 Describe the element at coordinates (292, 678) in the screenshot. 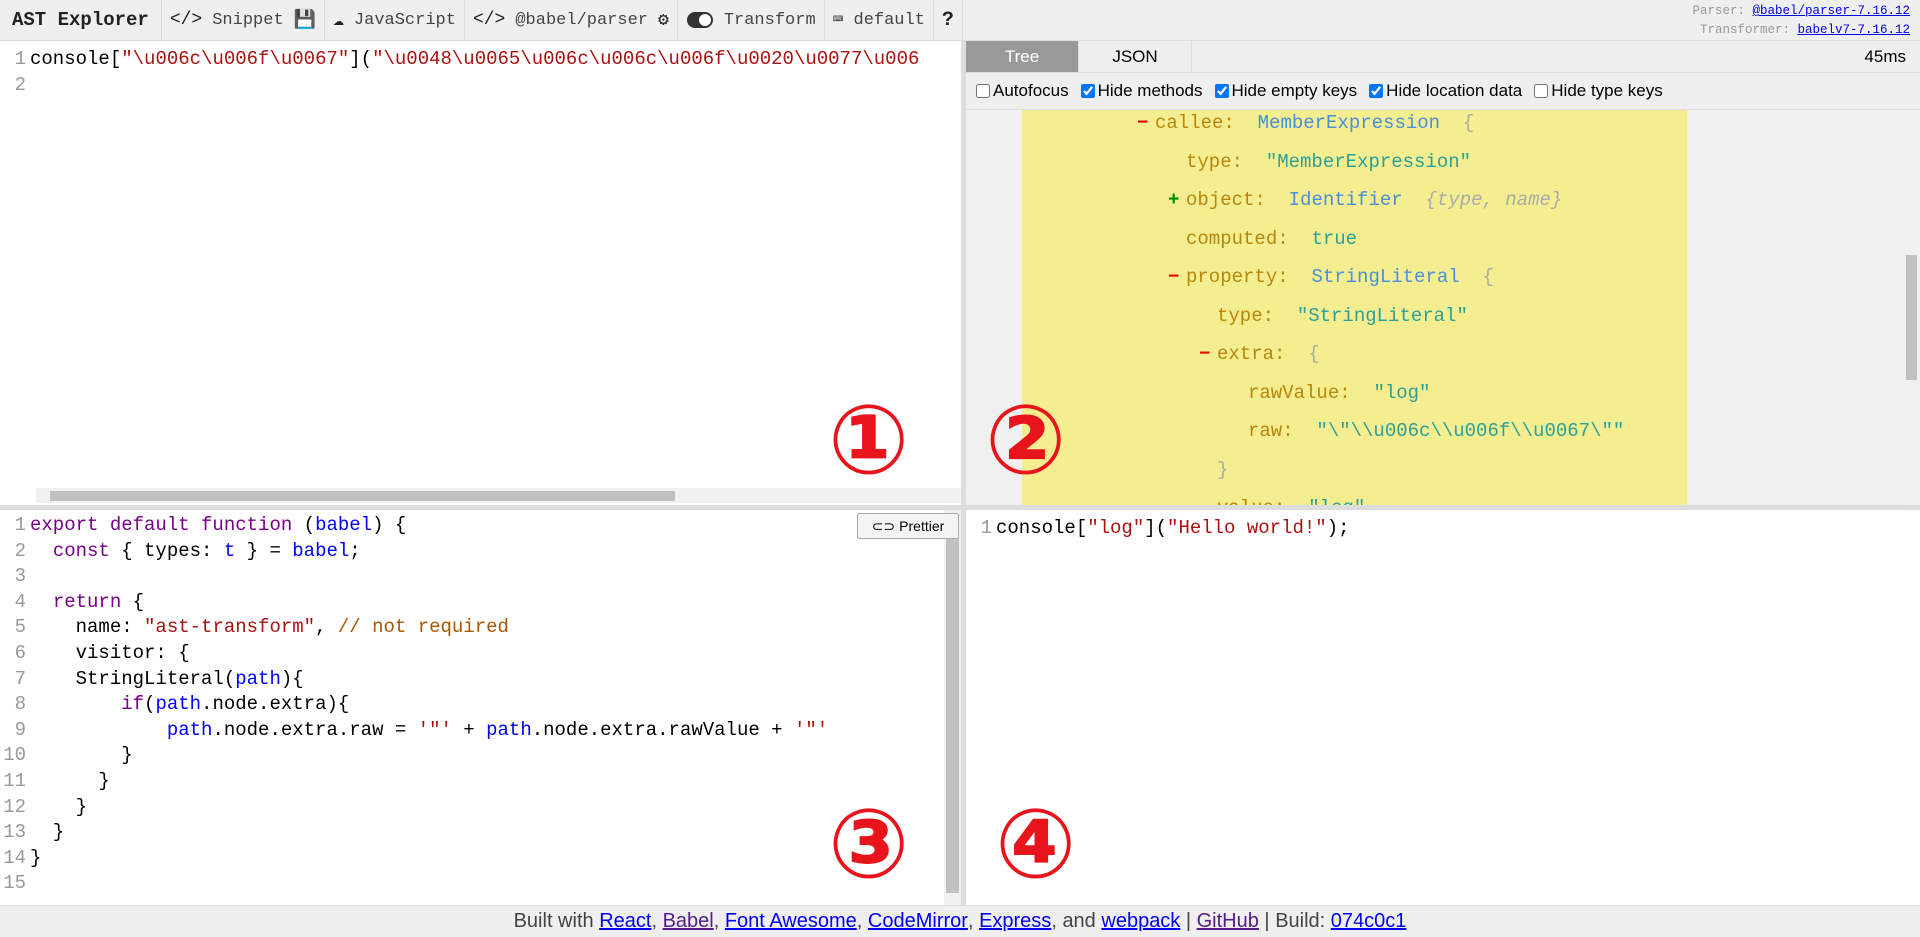

I see `code-token: ){` at that location.